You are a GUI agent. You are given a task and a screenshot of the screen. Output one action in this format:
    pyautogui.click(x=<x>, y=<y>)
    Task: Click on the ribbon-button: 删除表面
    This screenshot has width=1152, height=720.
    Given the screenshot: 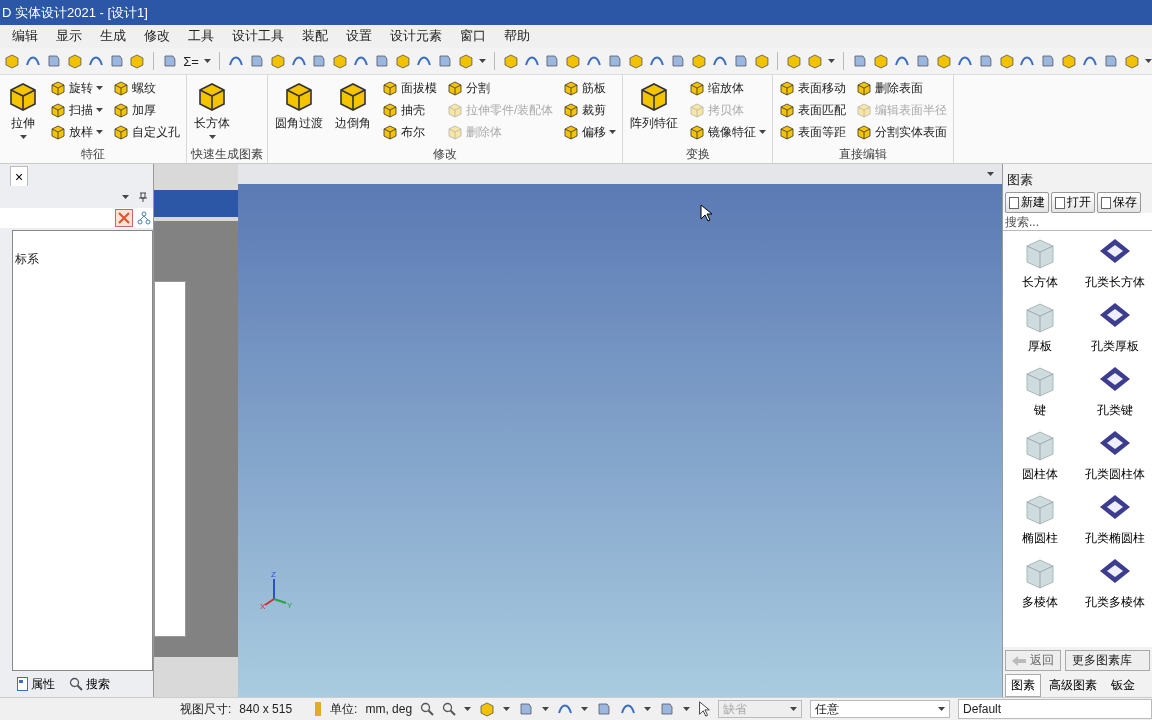 What is the action you would take?
    pyautogui.click(x=902, y=88)
    